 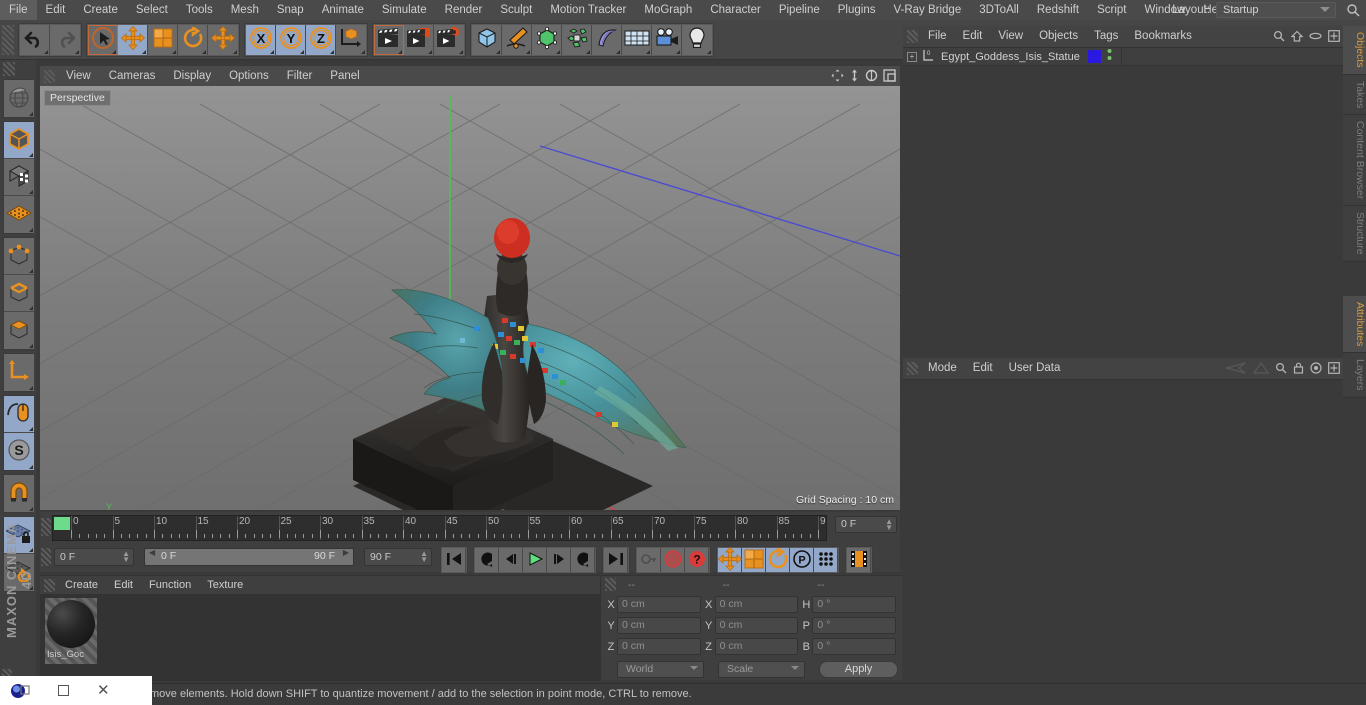 I want to click on world-coordinate-button, so click(x=351, y=39).